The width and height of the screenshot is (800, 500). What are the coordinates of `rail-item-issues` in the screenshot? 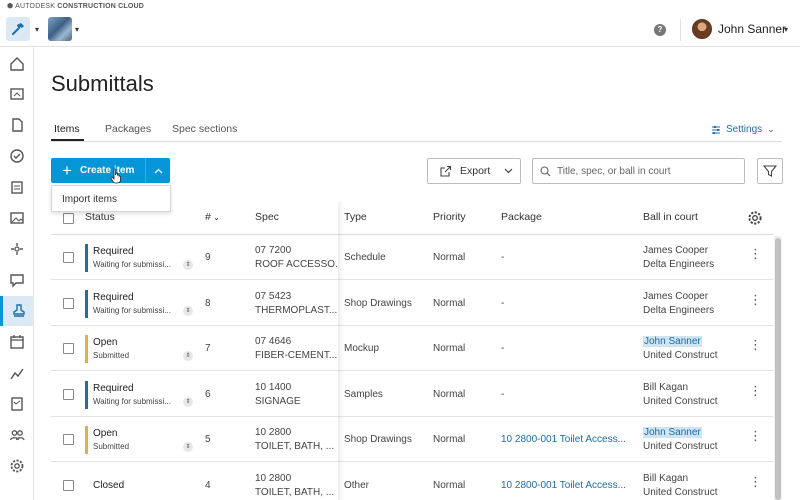 It's located at (17, 156).